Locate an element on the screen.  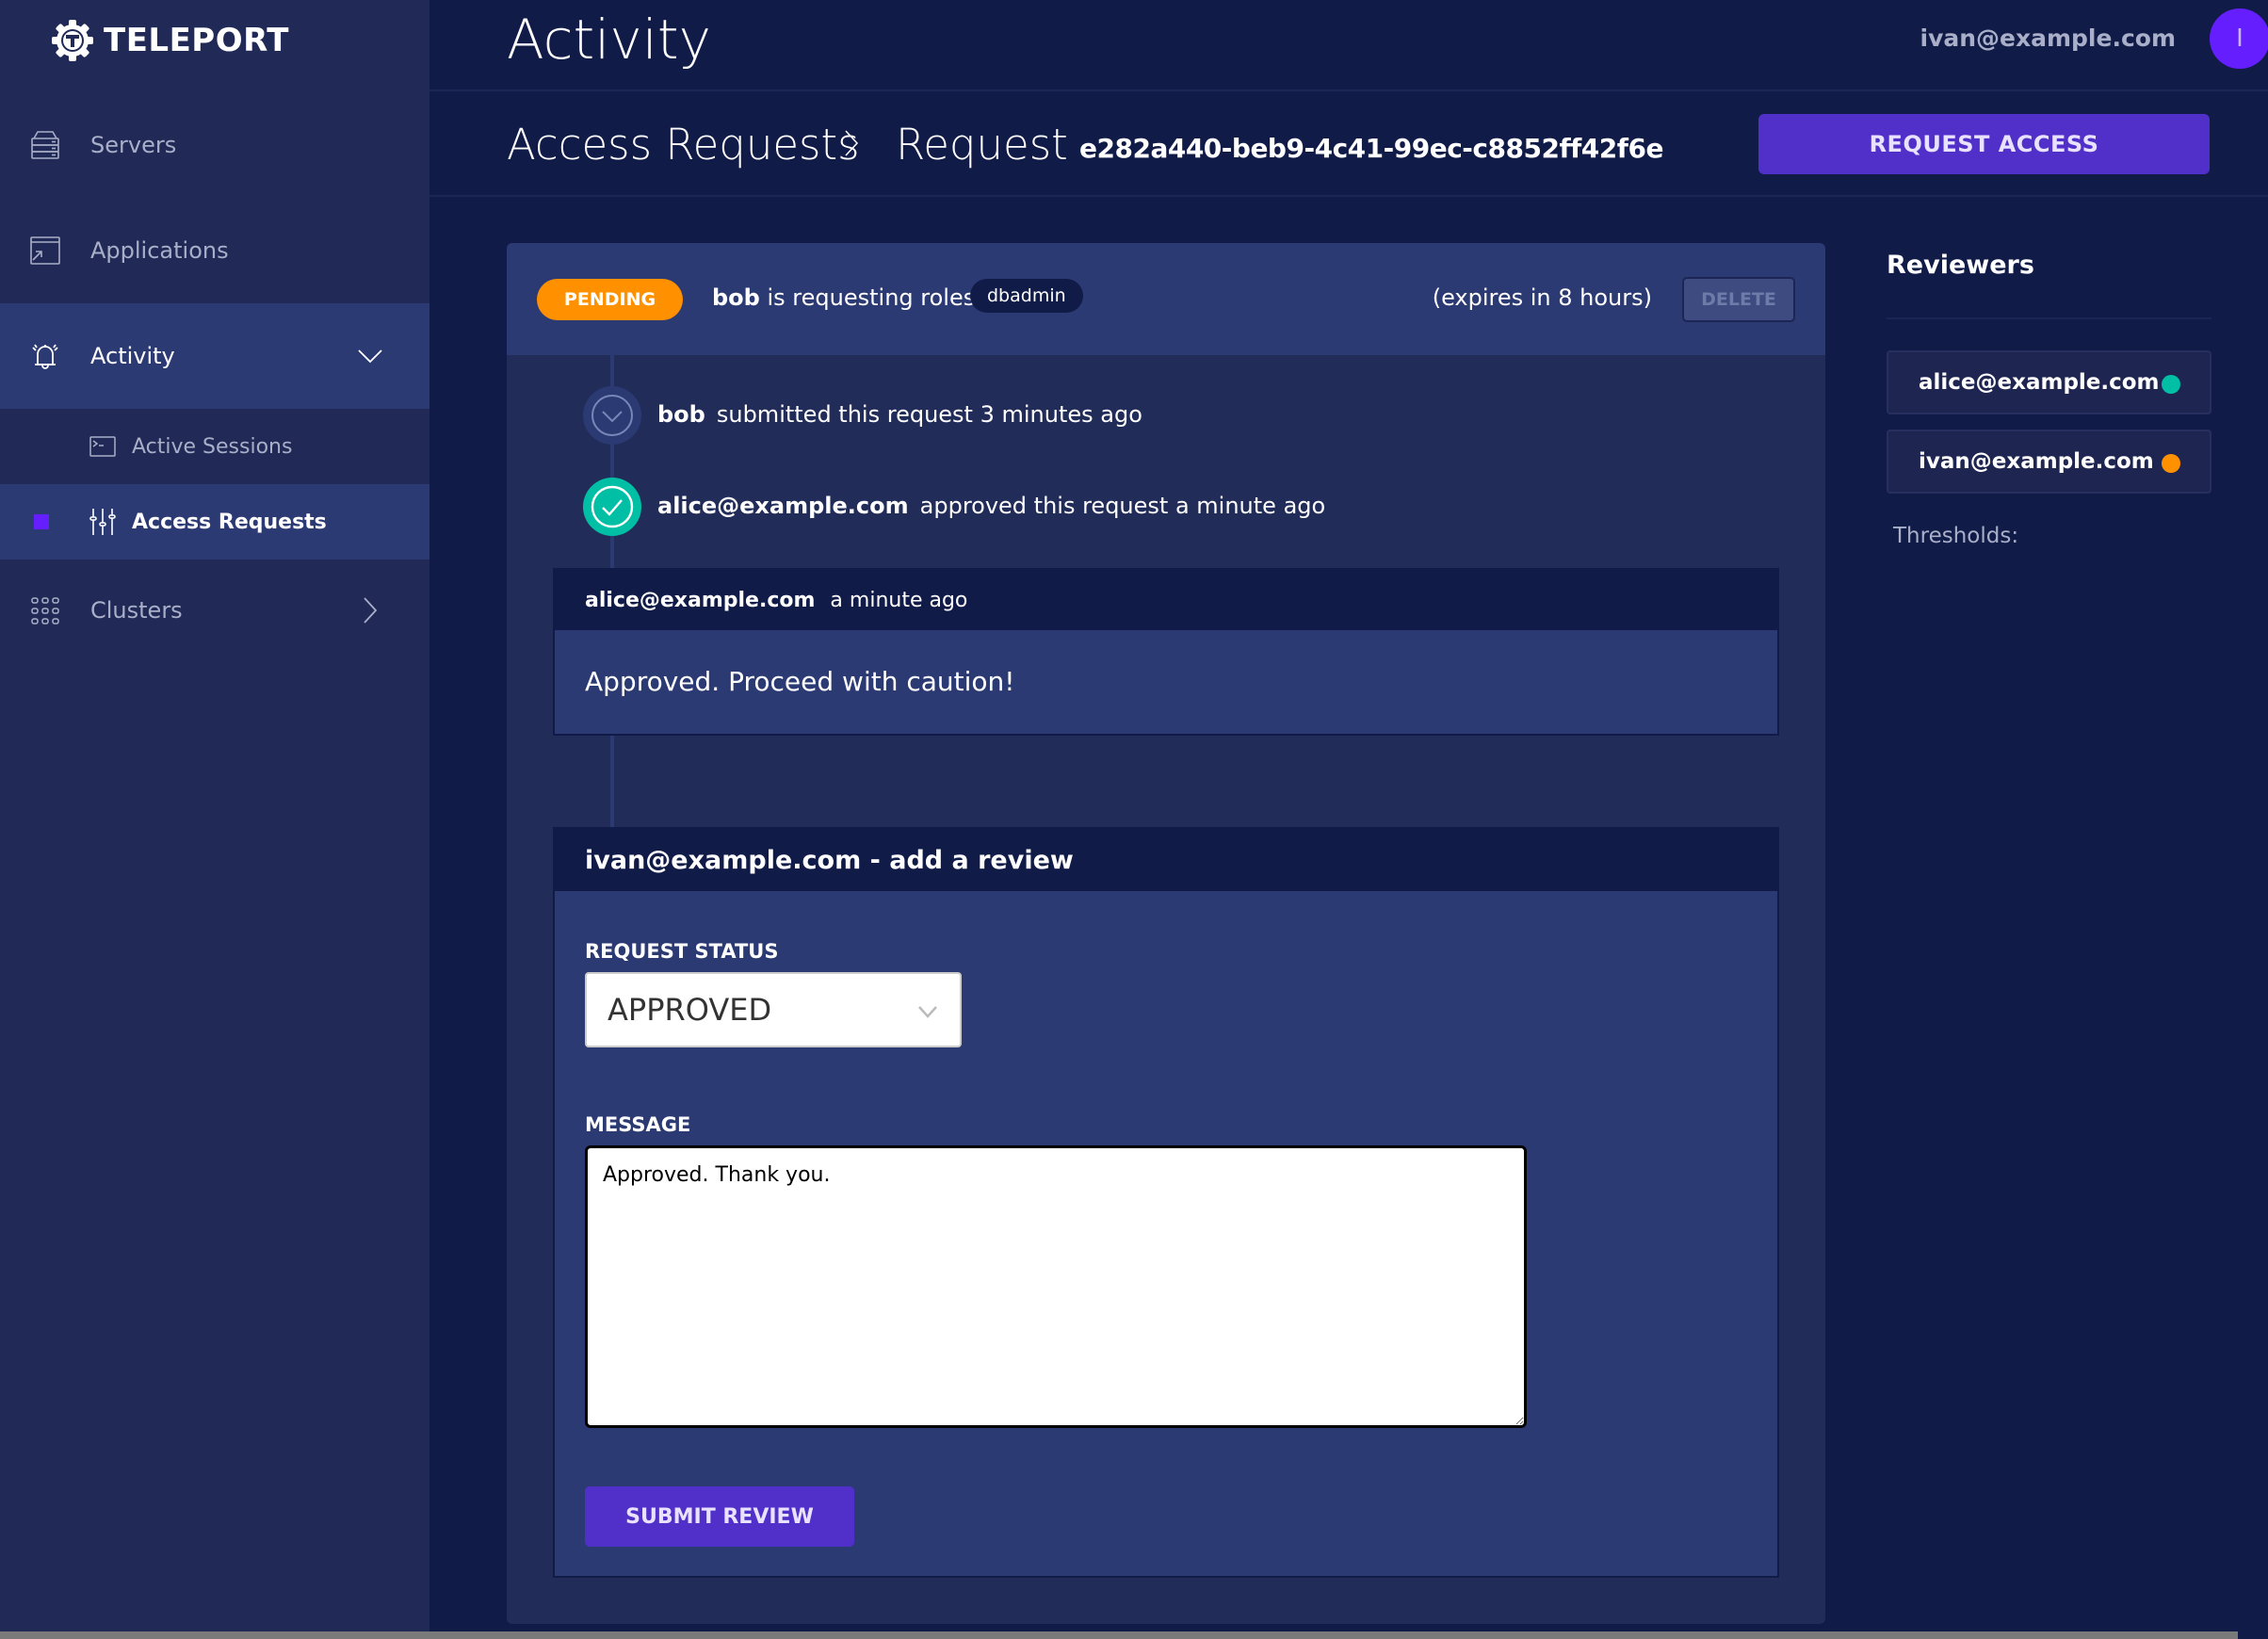
server-icon is located at coordinates (45, 145).